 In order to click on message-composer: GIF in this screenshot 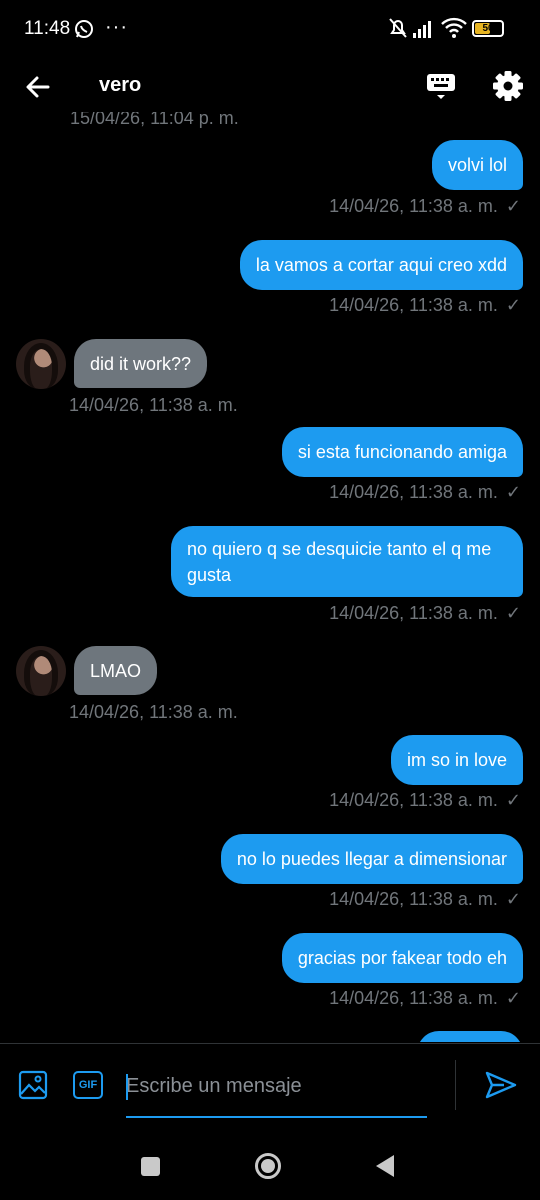, I will do `click(270, 1083)`.